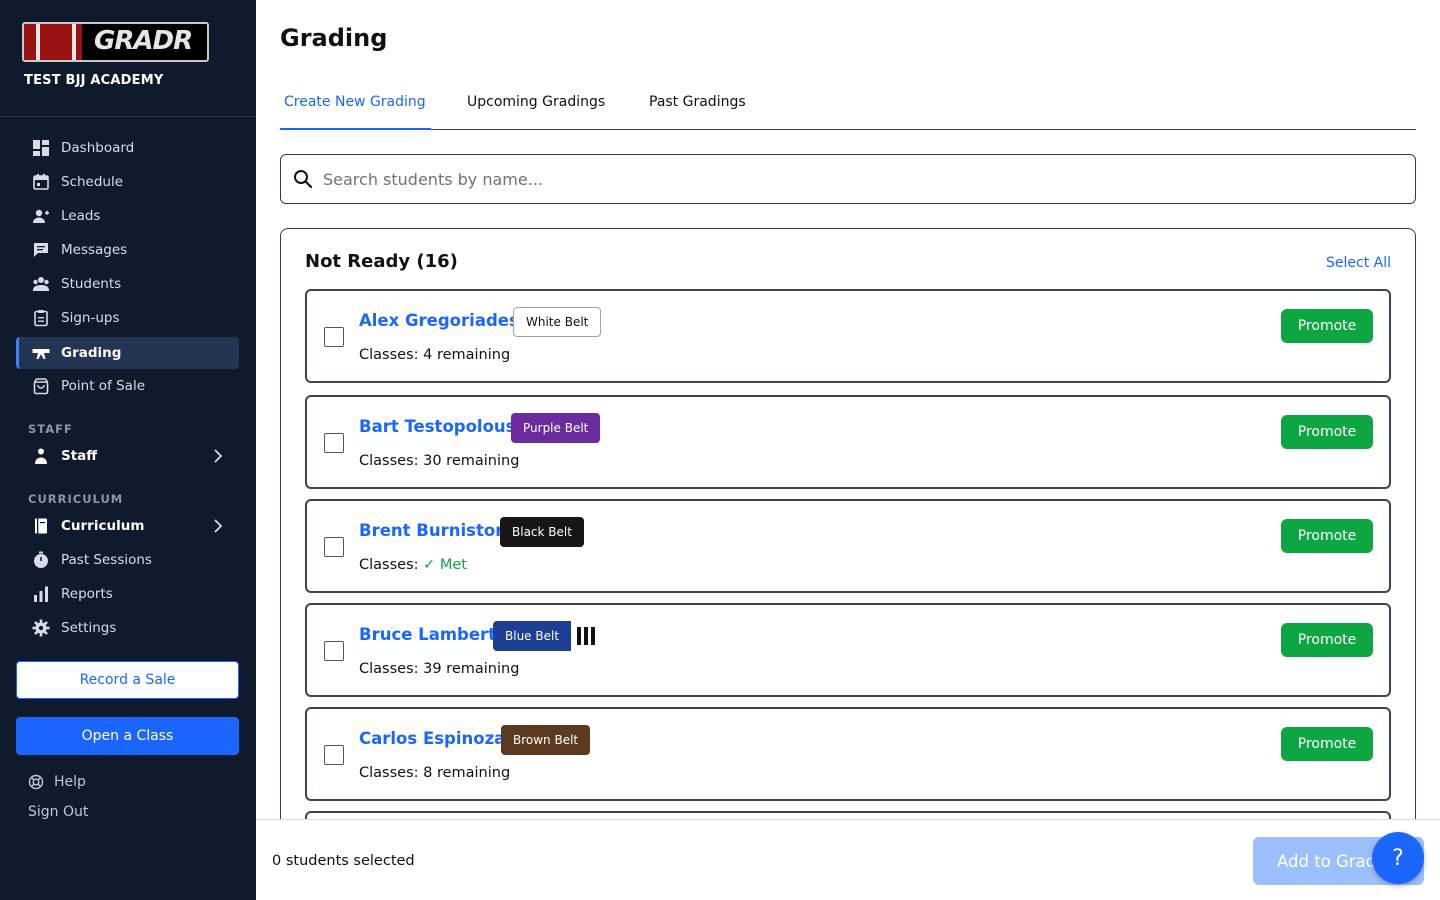 The image size is (1440, 900). I want to click on sign-out-link: Sign Out, so click(58, 812).